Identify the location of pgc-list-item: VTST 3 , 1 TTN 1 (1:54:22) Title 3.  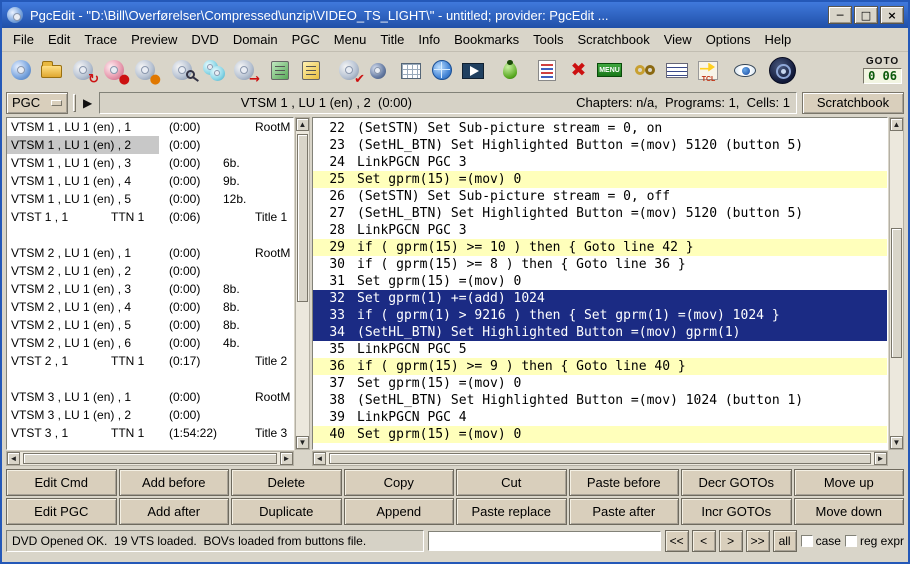
(150, 433).